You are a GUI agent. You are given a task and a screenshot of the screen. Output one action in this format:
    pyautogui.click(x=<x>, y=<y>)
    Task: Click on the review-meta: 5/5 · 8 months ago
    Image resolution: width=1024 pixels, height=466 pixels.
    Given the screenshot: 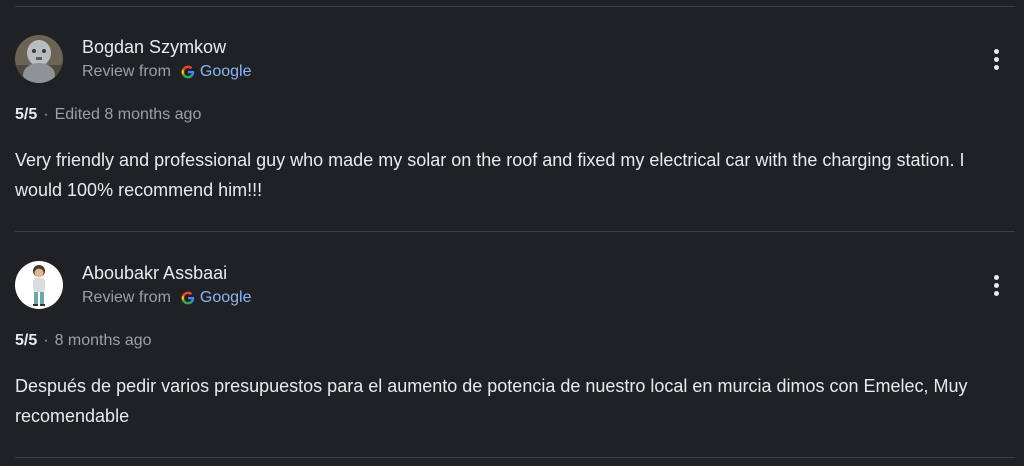 What is the action you would take?
    pyautogui.click(x=83, y=341)
    